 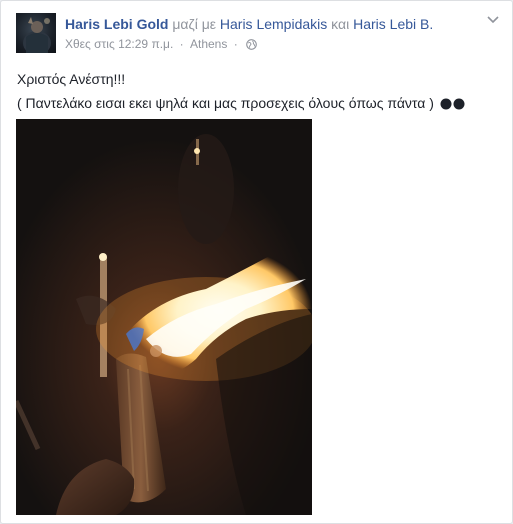 I want to click on timestamp-link: Χθες στις 12:29 π.μ., so click(x=119, y=44).